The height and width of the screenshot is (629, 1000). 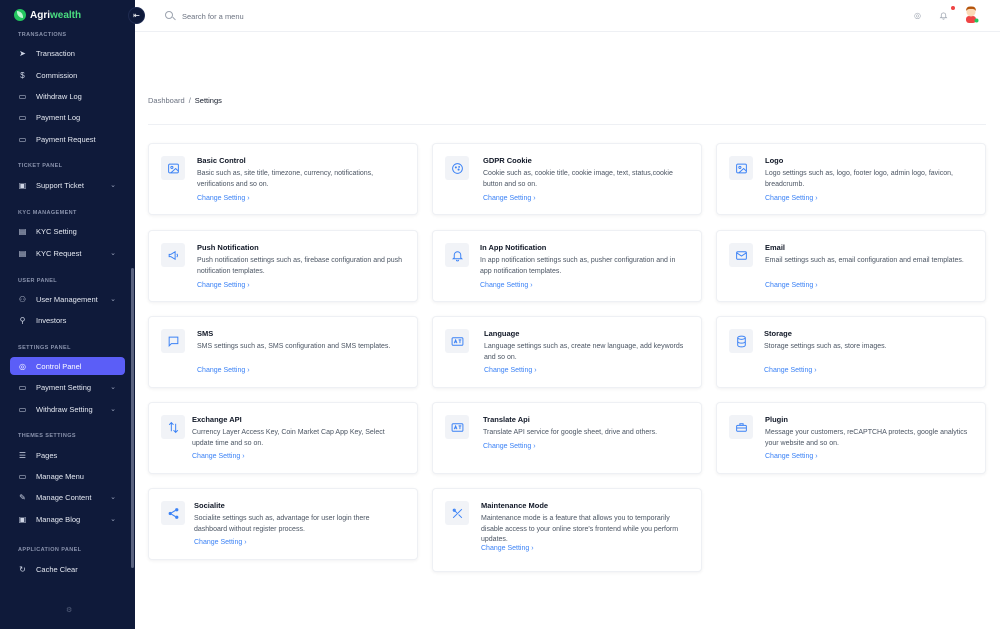 I want to click on ticket-icon: ▣, so click(x=22, y=185).